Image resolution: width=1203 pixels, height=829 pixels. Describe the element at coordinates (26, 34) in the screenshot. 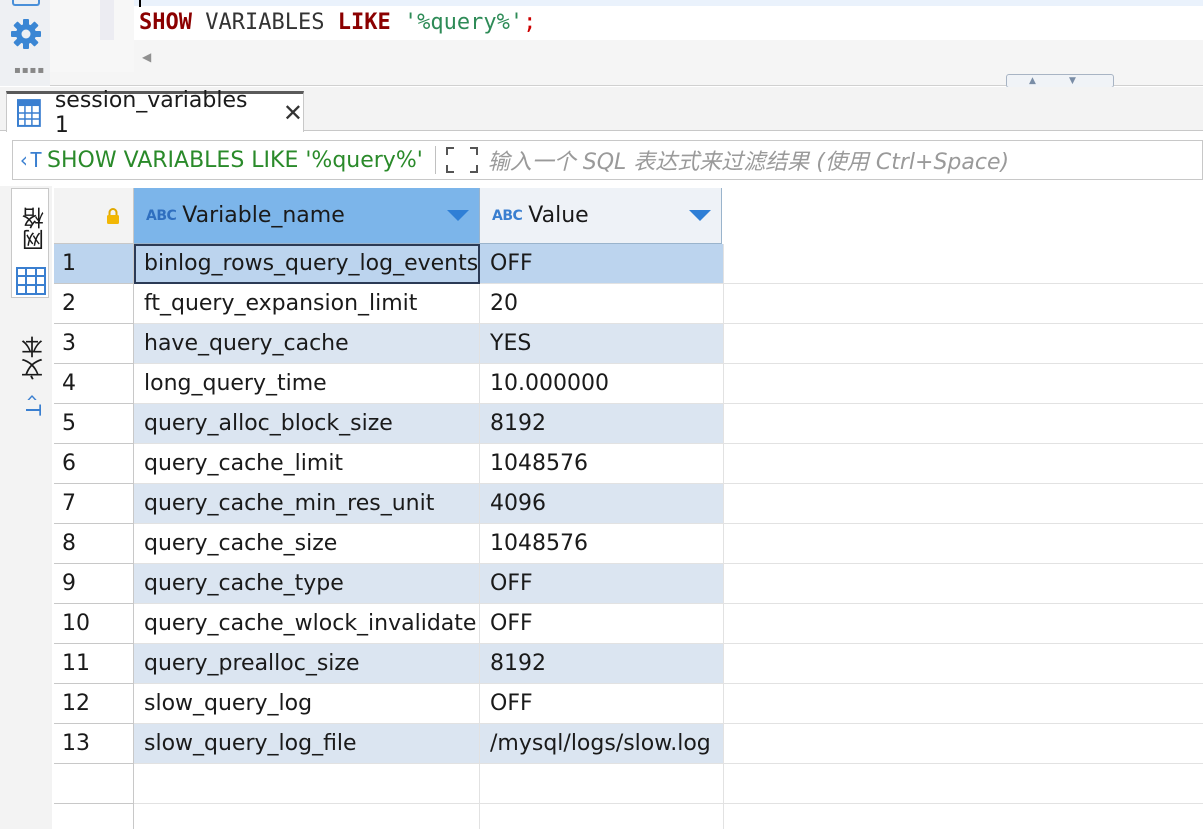

I see `gear-icon` at that location.